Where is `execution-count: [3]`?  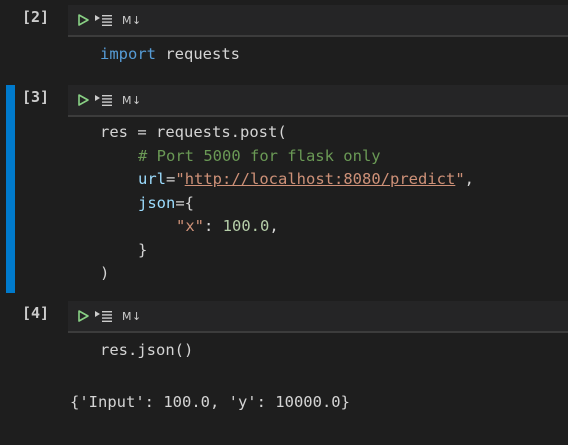
execution-count: [3] is located at coordinates (36, 97).